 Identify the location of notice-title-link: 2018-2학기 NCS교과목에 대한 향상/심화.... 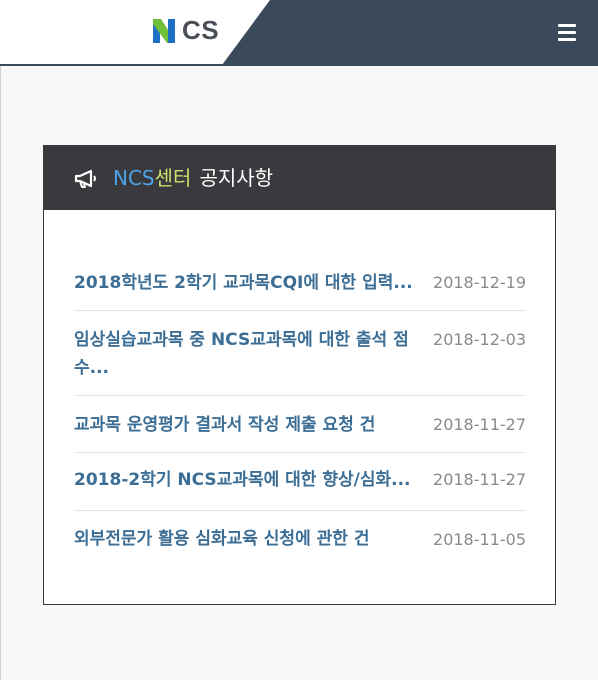
(254, 473).